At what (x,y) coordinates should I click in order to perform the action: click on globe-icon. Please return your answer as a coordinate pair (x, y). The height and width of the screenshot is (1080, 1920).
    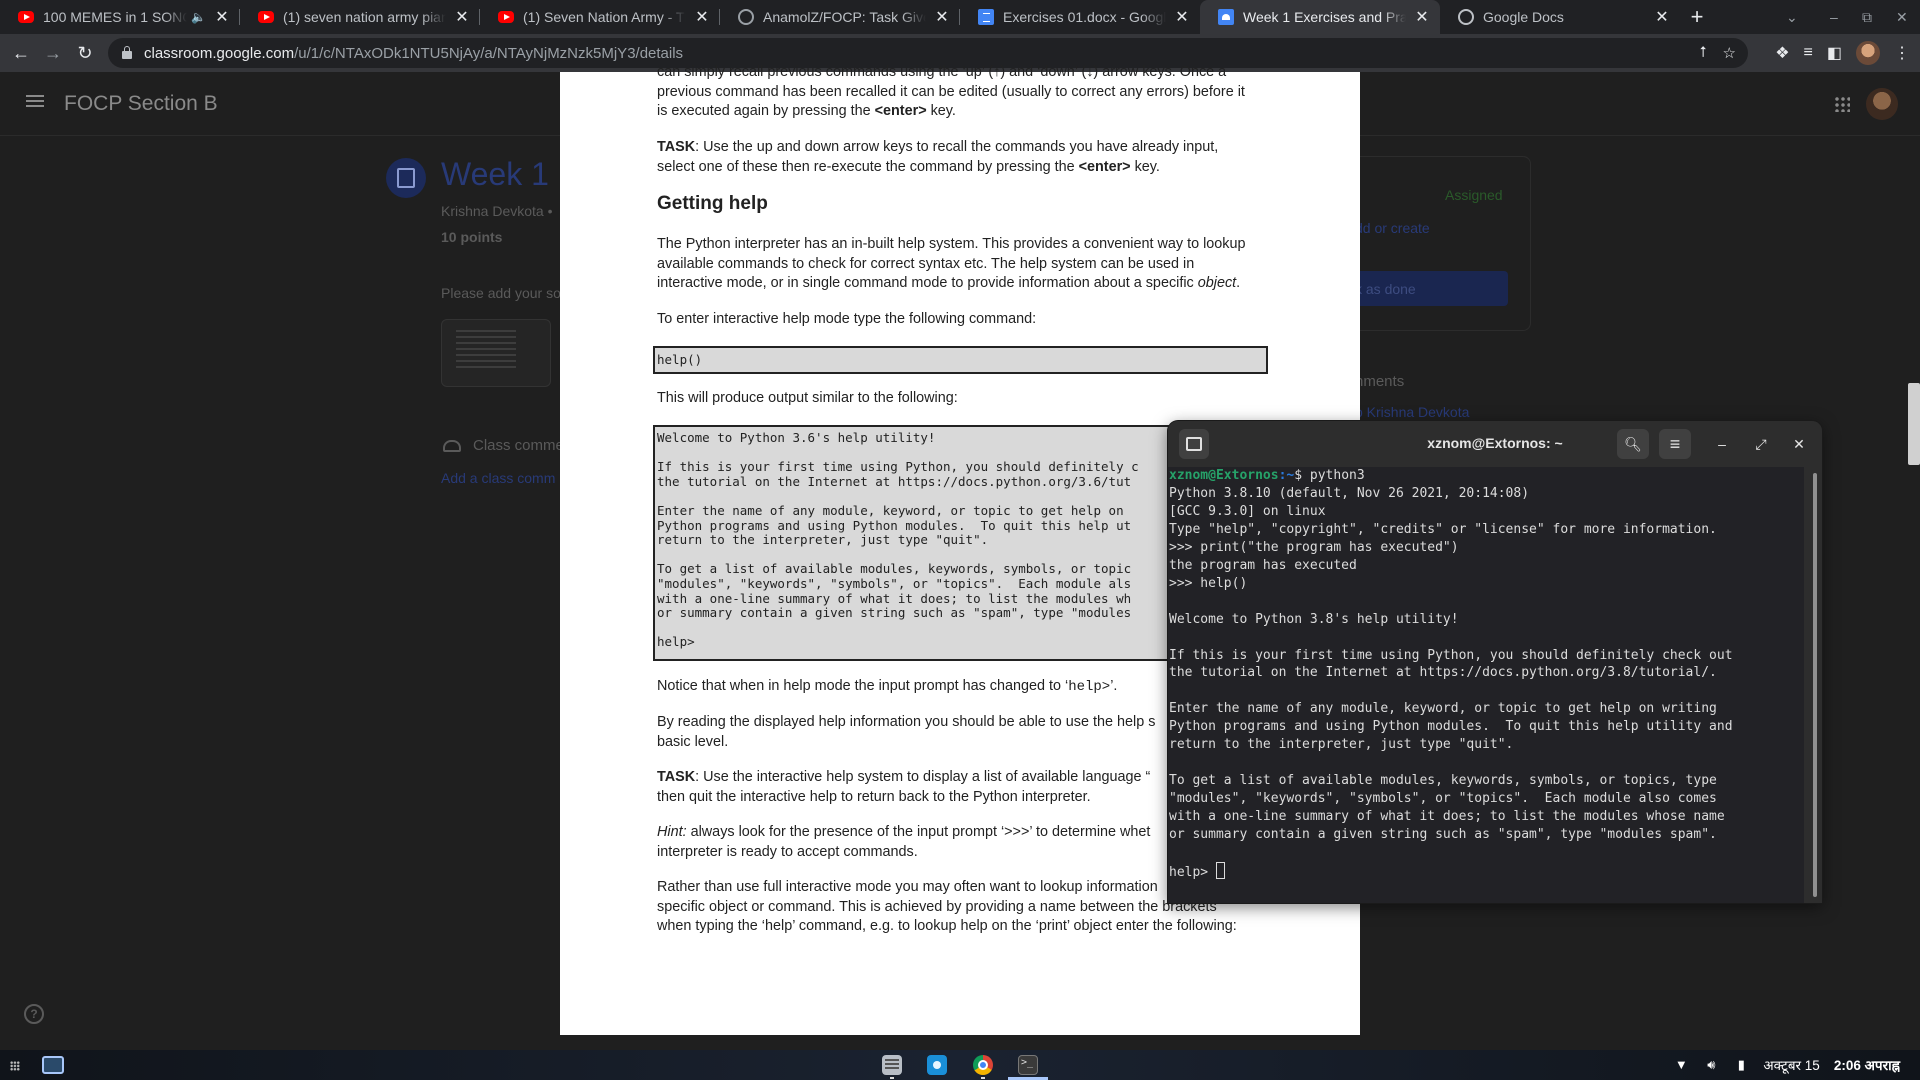
    Looking at the image, I should click on (1466, 17).